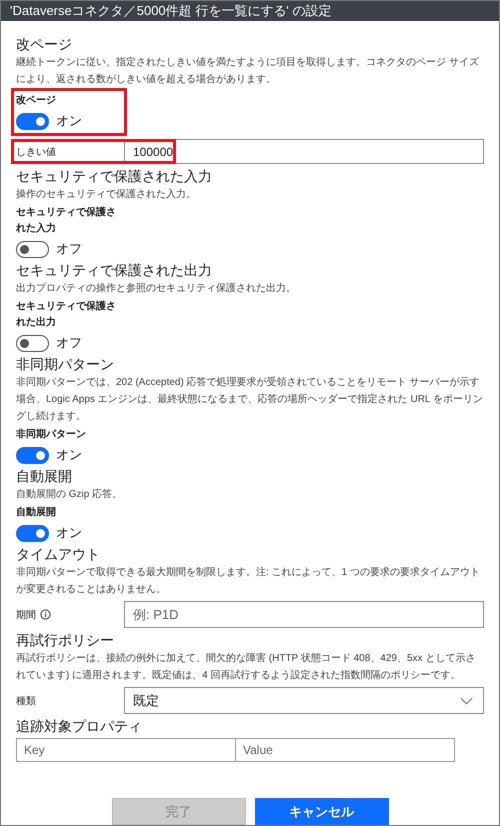 The height and width of the screenshot is (826, 500). What do you see at coordinates (304, 151) in the screenshot?
I see `threshold-field: 100000` at bounding box center [304, 151].